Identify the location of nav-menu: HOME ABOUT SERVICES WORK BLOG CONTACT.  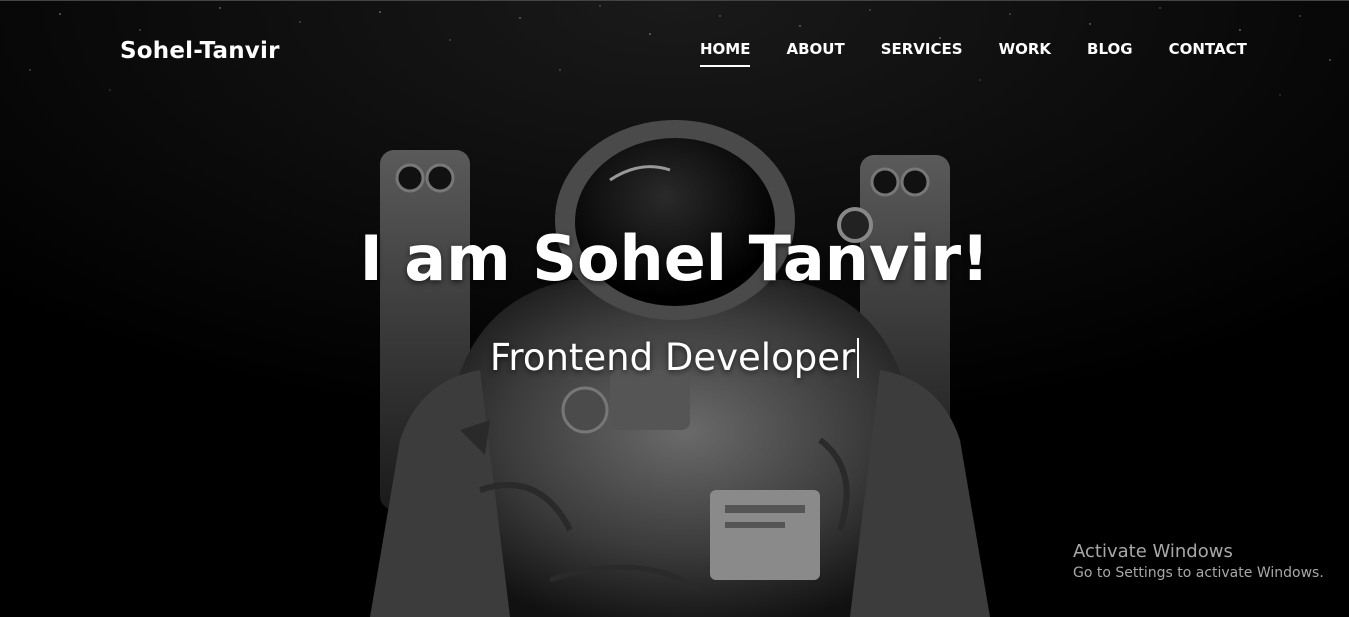
(991, 53).